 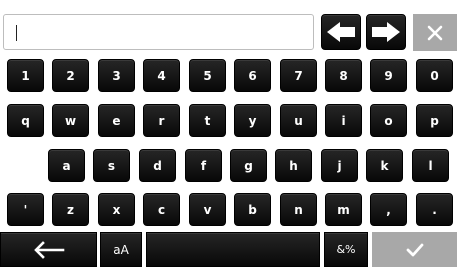 I want to click on key-row3-9: ., so click(x=434, y=209).